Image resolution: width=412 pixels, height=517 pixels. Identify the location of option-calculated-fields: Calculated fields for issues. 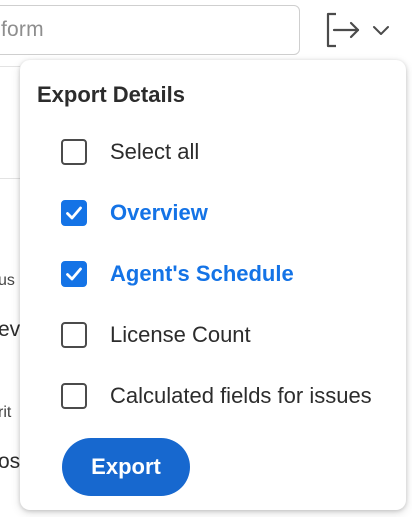
(216, 396).